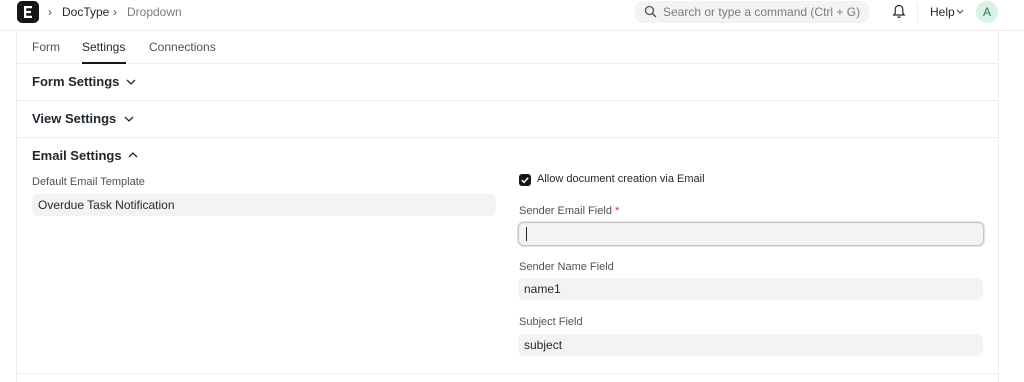  I want to click on search-bar: Search or type a command (Ctrl + G), so click(752, 12).